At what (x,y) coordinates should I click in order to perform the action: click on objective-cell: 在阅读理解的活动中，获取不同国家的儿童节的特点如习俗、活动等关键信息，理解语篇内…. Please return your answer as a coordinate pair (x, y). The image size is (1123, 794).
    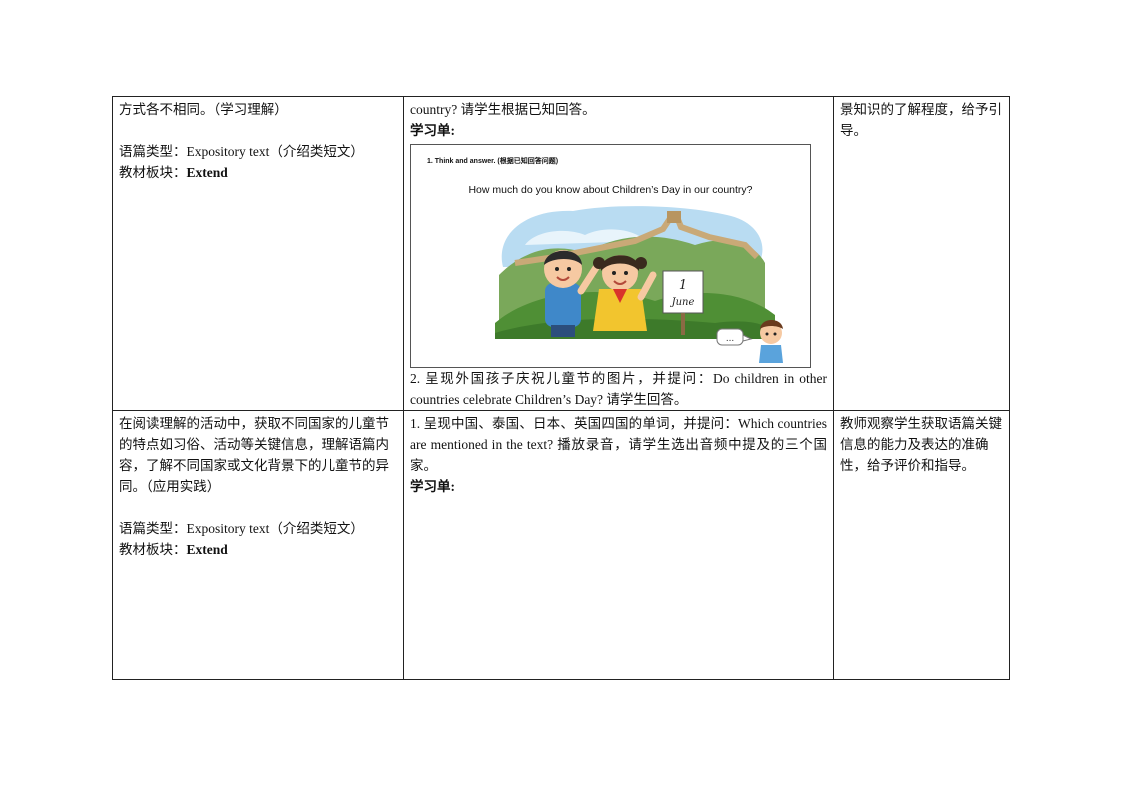
    Looking at the image, I should click on (258, 545).